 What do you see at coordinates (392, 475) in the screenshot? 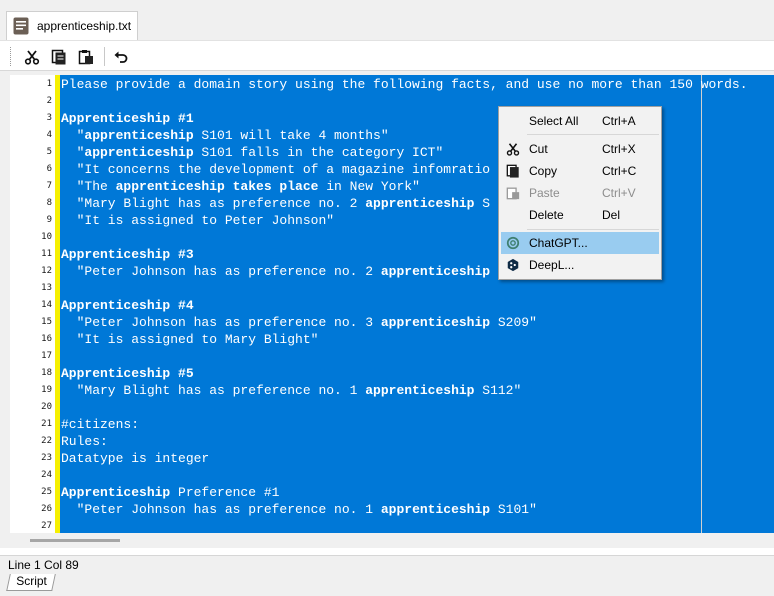
I see `editor-line: 24` at bounding box center [392, 475].